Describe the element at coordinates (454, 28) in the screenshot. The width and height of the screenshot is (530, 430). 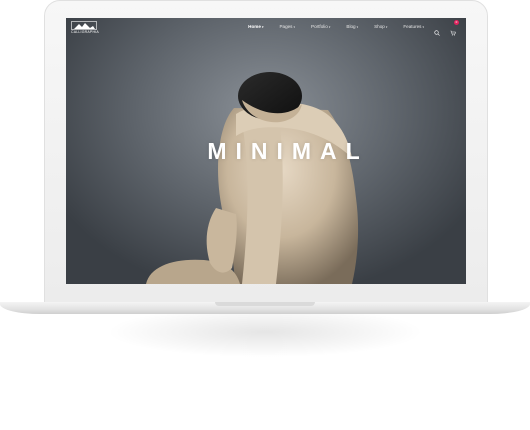
I see `cart-button: 0` at that location.